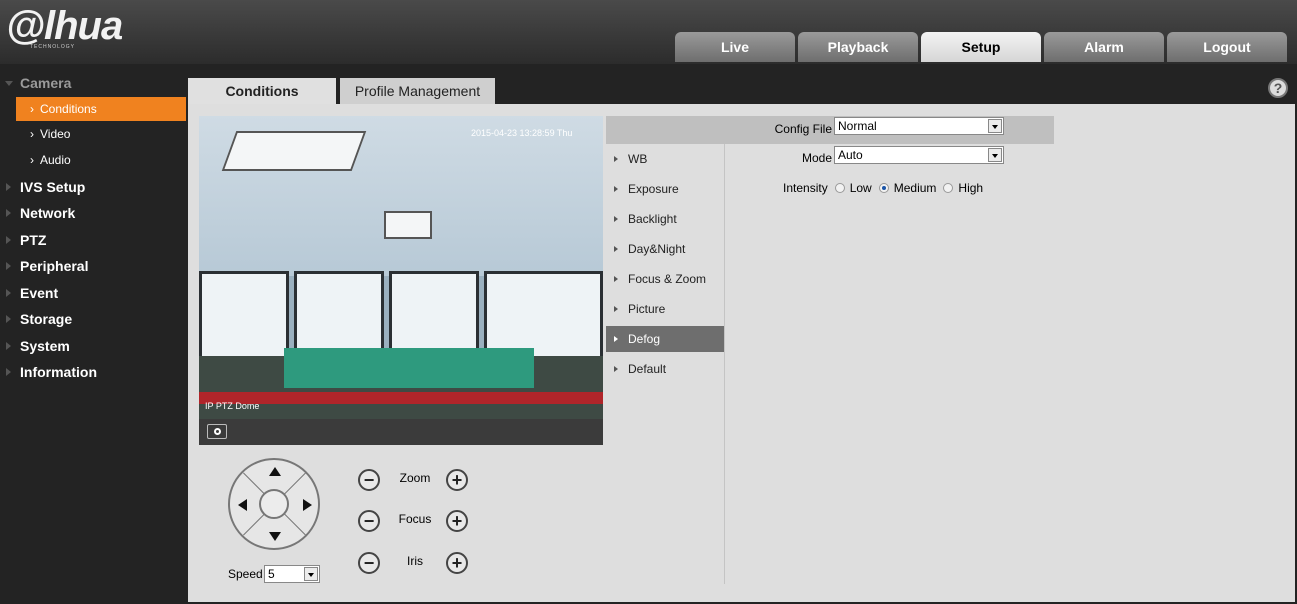 The image size is (1297, 604). Describe the element at coordinates (93, 160) in the screenshot. I see `sidebar-subitem-audio: › Audio` at that location.